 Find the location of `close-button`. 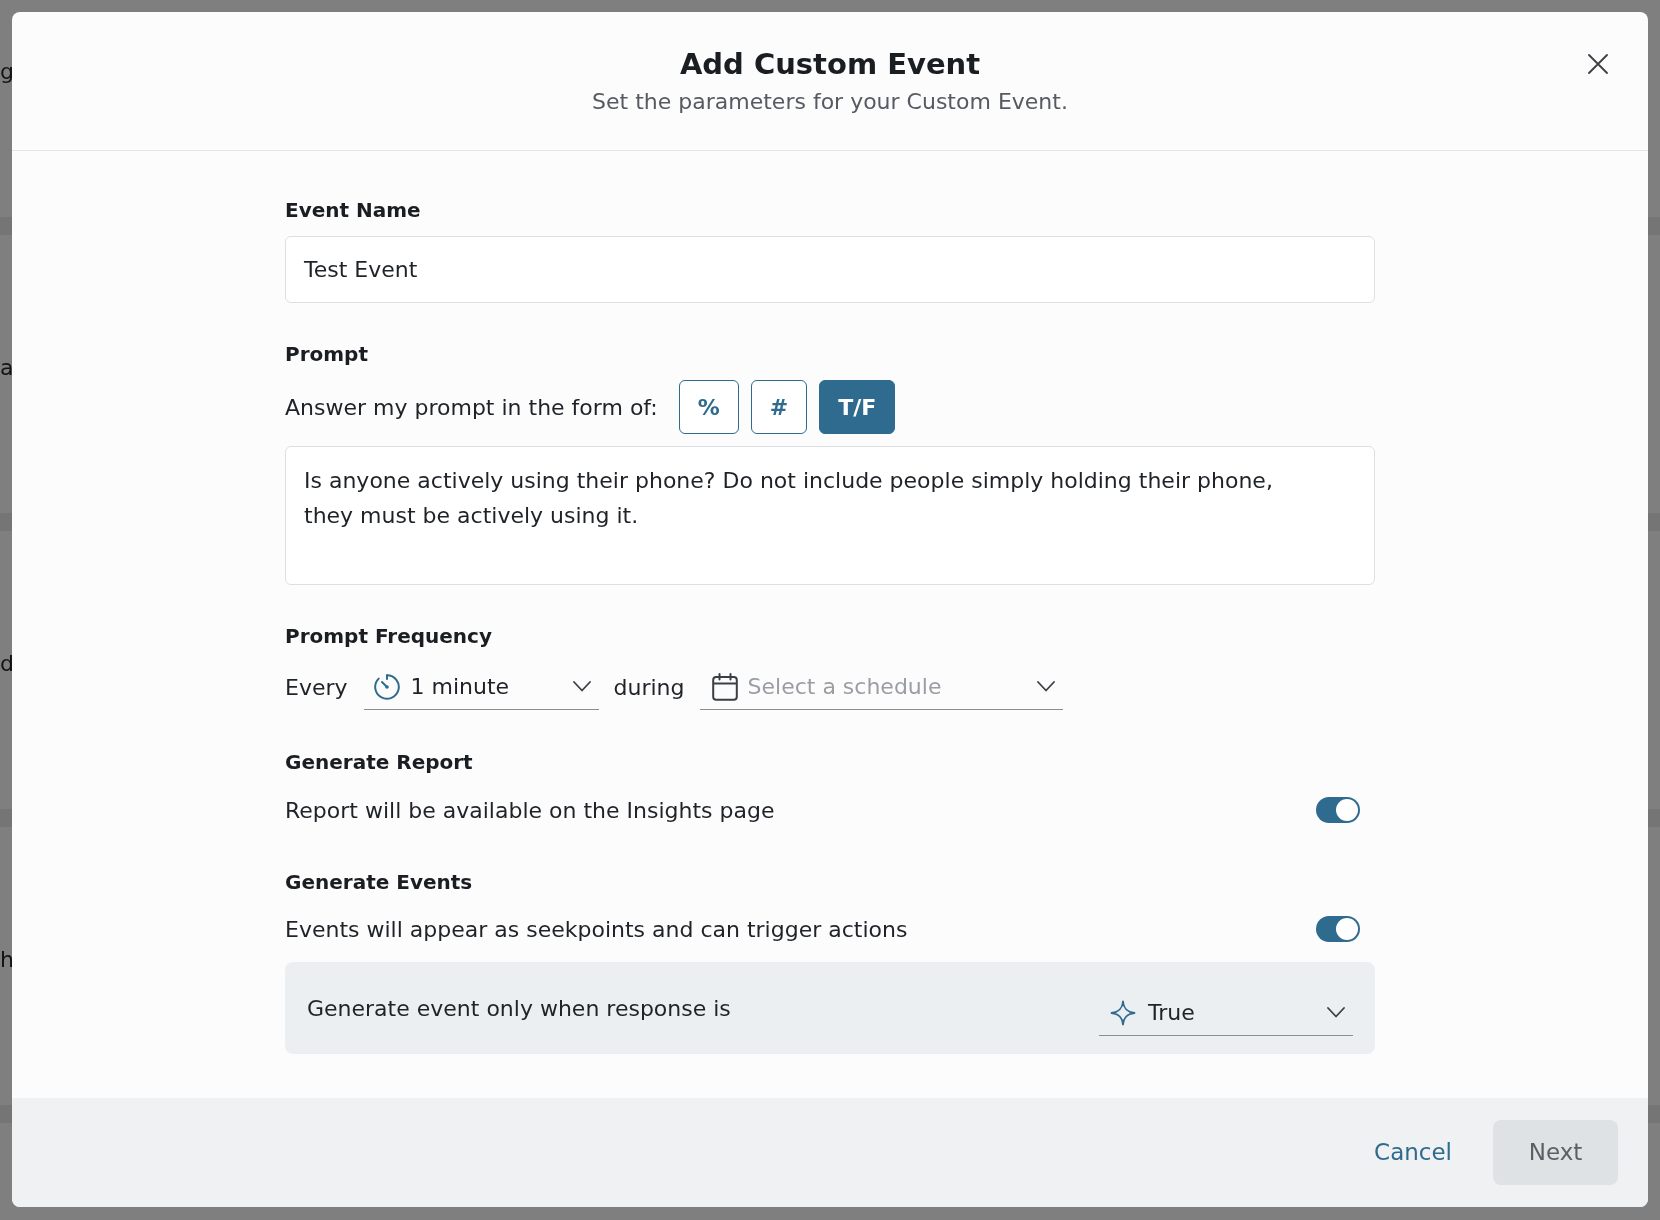

close-button is located at coordinates (1598, 64).